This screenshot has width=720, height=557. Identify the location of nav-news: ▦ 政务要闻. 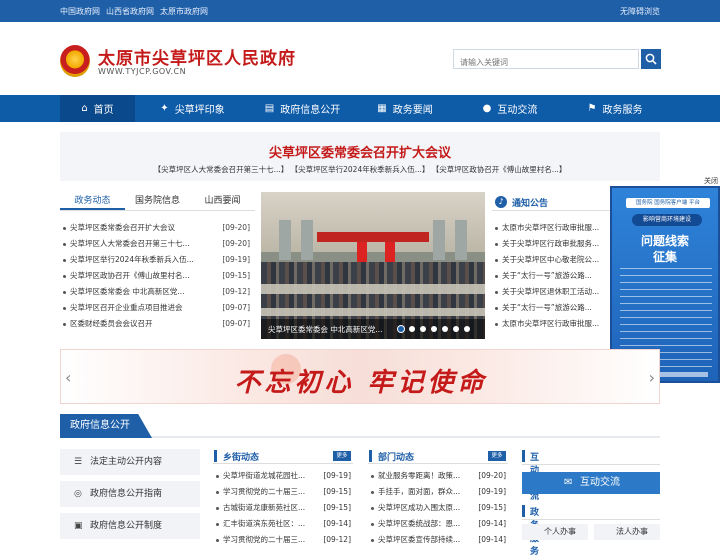
(405, 108).